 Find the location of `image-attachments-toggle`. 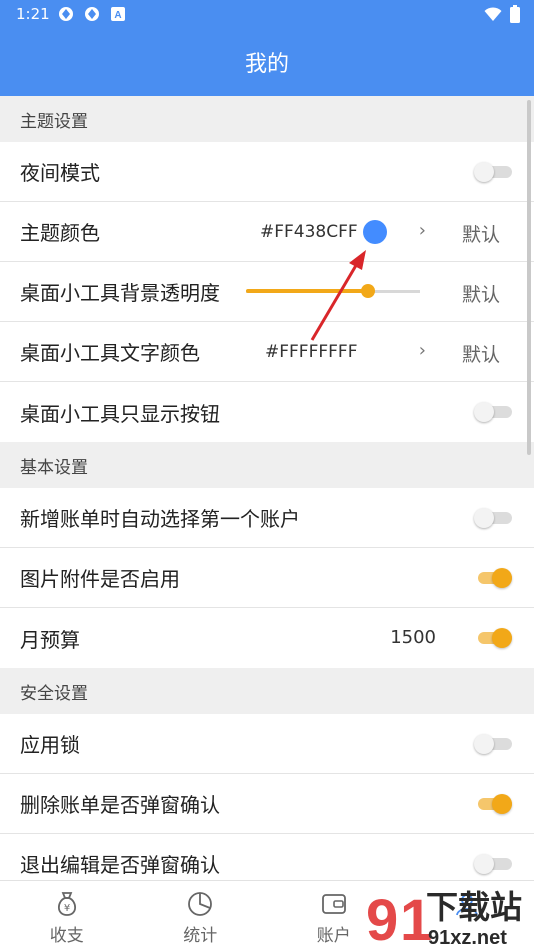

image-attachments-toggle is located at coordinates (493, 578).